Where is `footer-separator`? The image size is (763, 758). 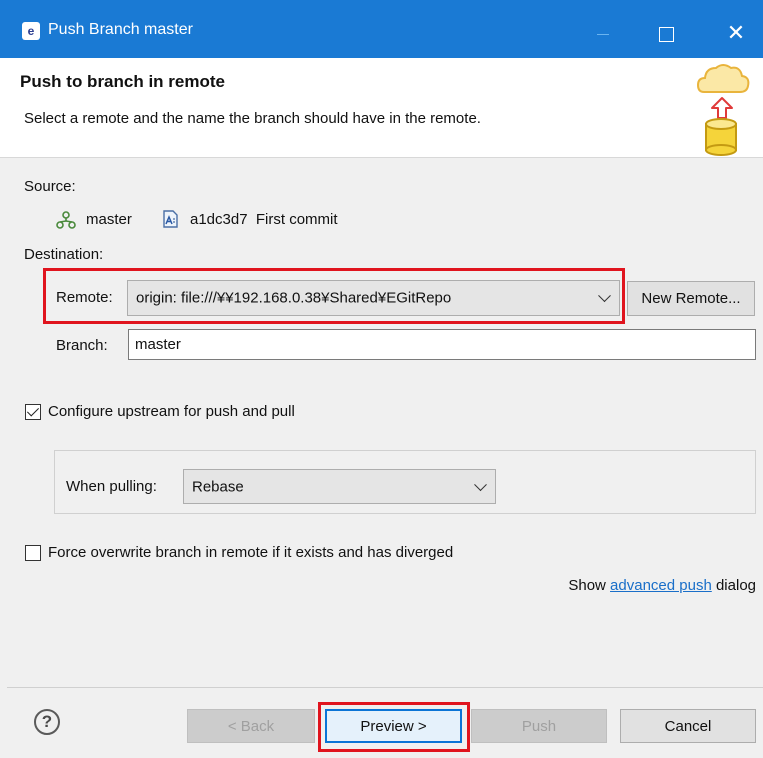
footer-separator is located at coordinates (385, 687).